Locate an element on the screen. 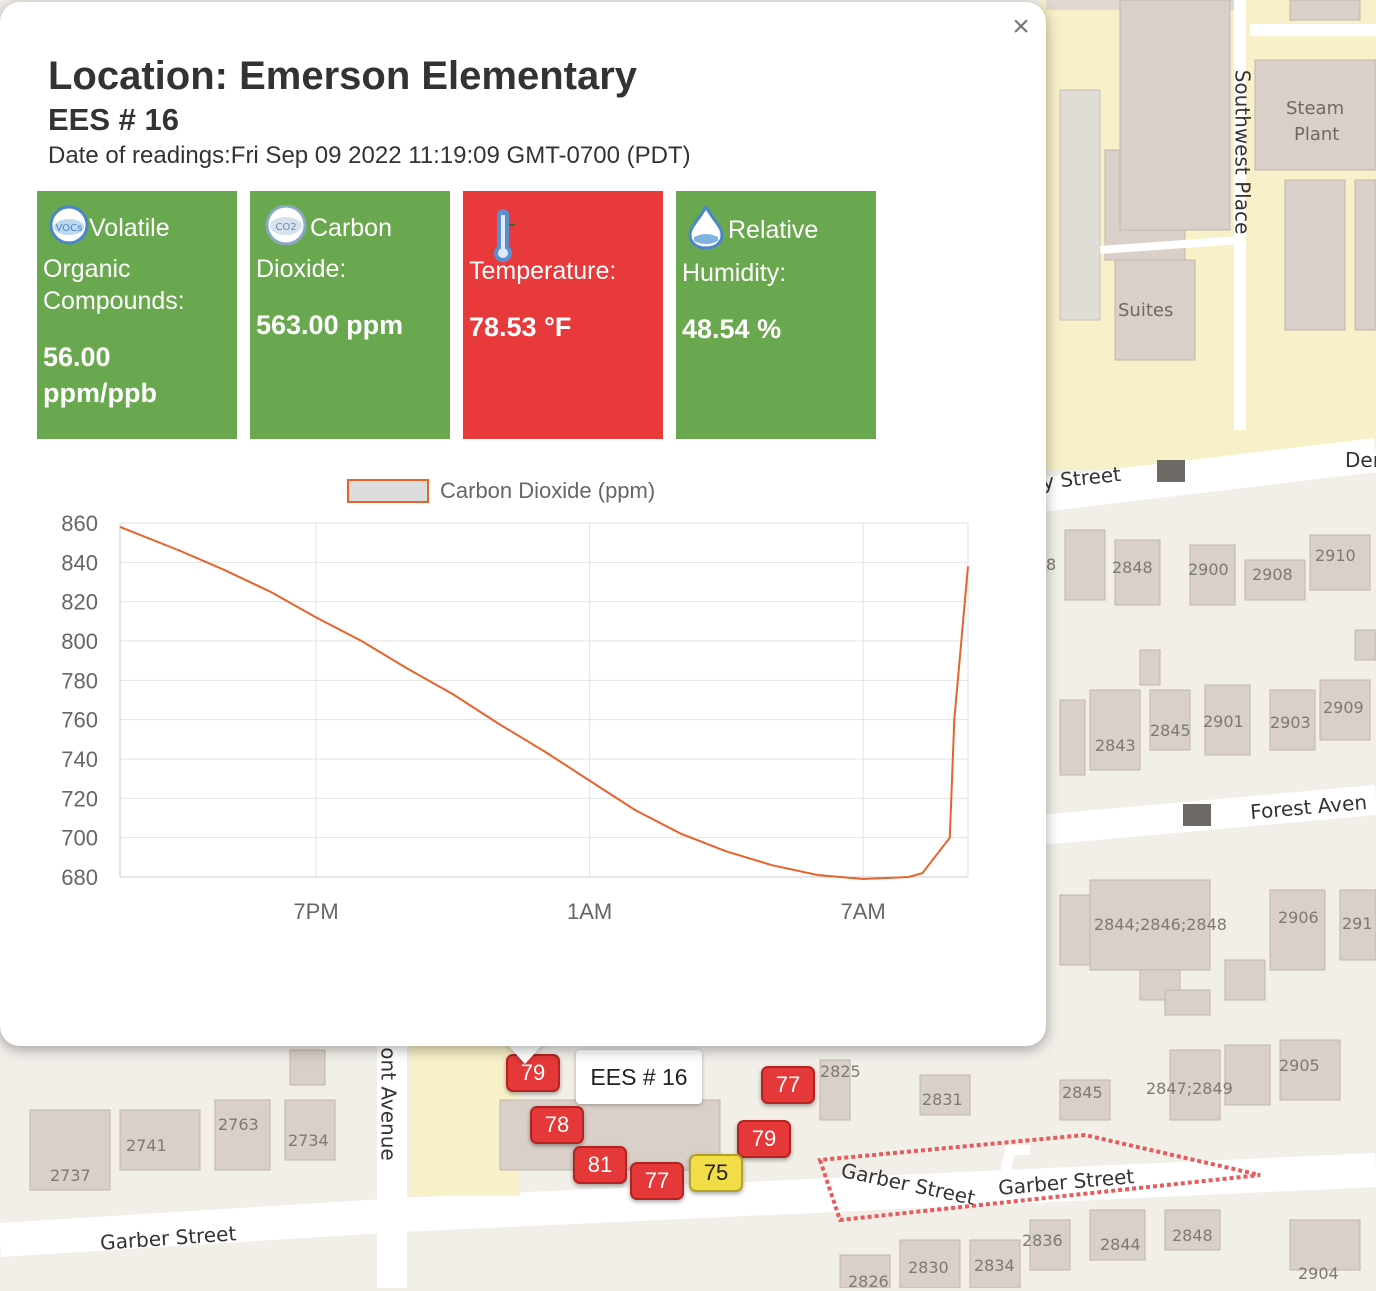 The image size is (1376, 1291). street-label: Der is located at coordinates (1360, 460).